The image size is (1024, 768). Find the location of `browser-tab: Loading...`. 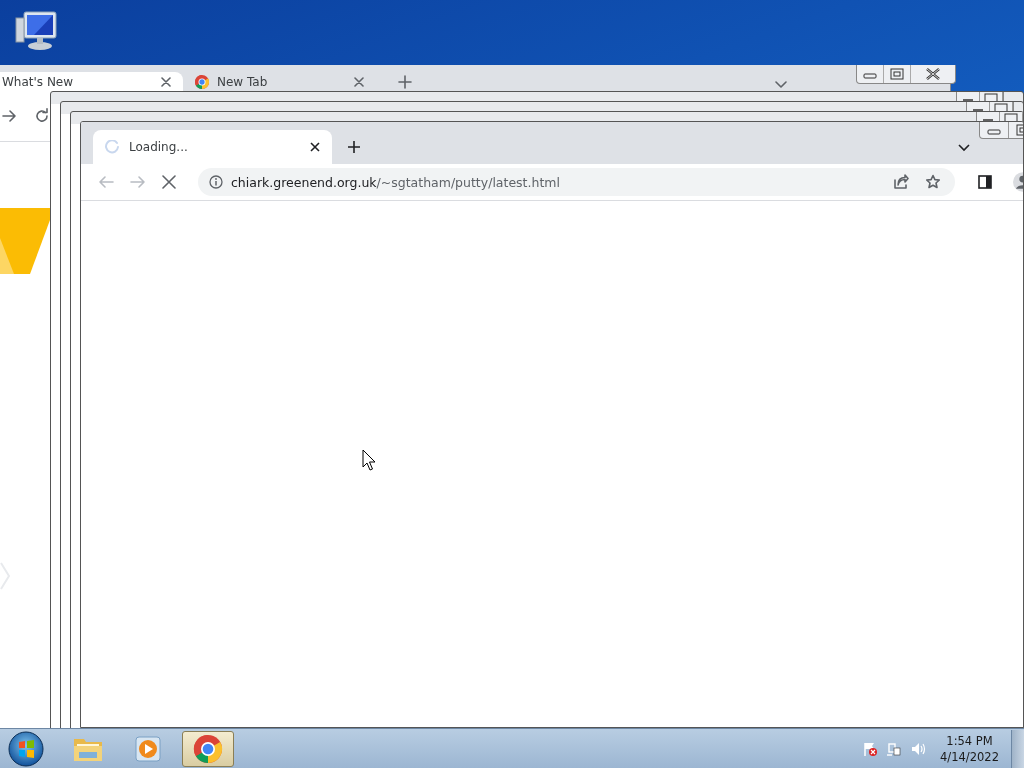

browser-tab: Loading... is located at coordinates (212, 147).